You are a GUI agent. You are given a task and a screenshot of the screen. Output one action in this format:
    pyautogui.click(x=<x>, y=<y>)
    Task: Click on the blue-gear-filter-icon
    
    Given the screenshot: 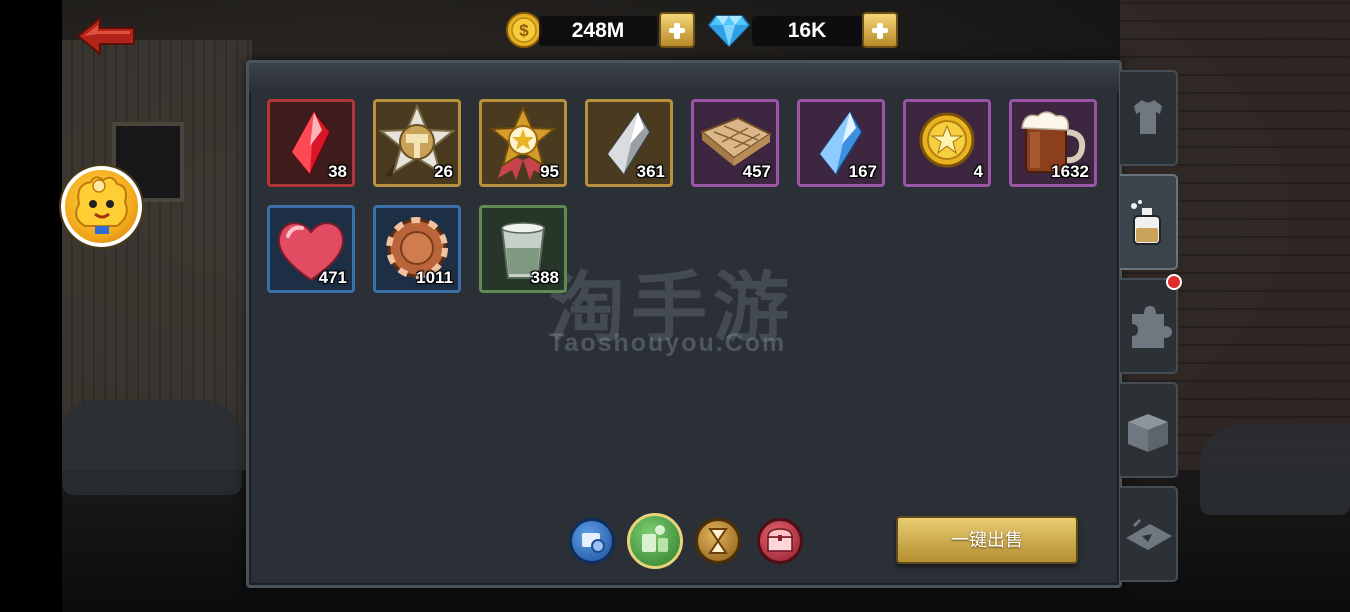 What is the action you would take?
    pyautogui.click(x=593, y=543)
    